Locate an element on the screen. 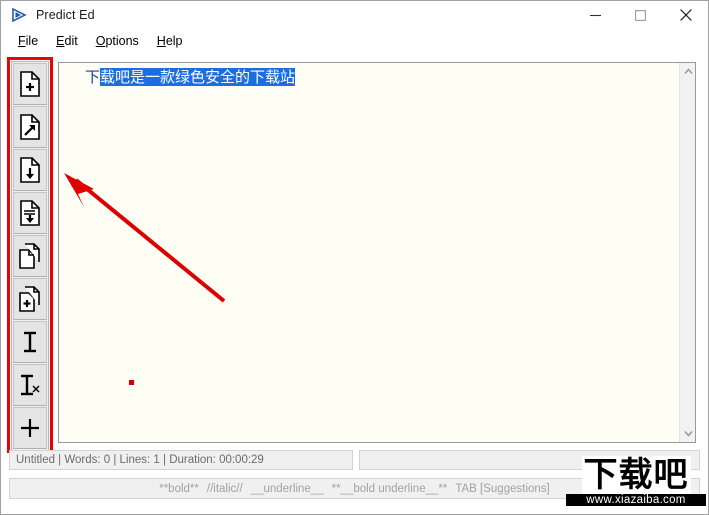 Image resolution: width=709 pixels, height=515 pixels. copy-documents-icon is located at coordinates (30, 256).